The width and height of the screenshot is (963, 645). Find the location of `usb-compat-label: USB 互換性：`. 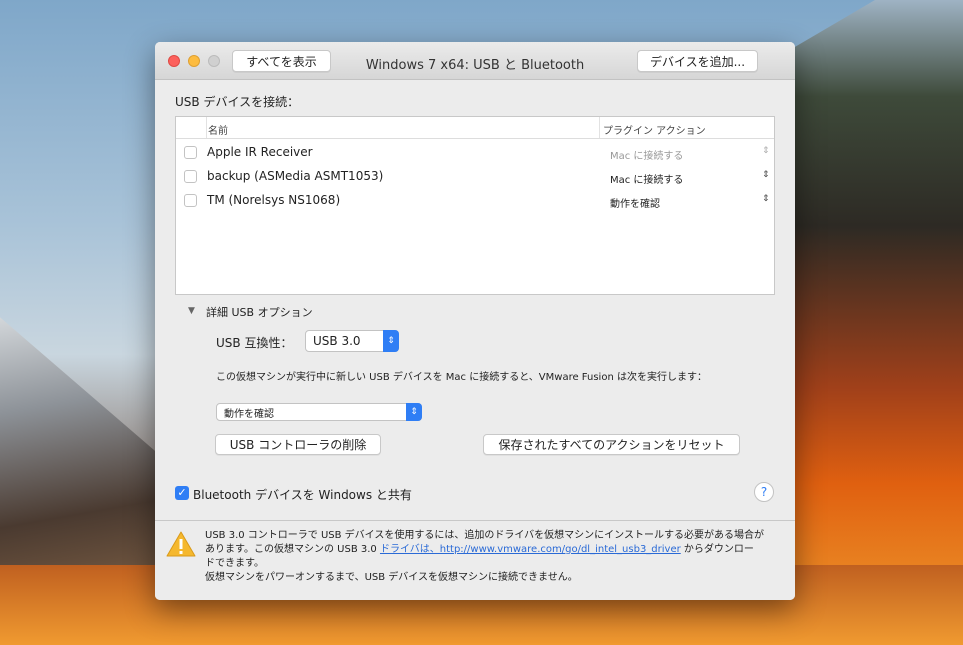

usb-compat-label: USB 互換性： is located at coordinates (254, 343).